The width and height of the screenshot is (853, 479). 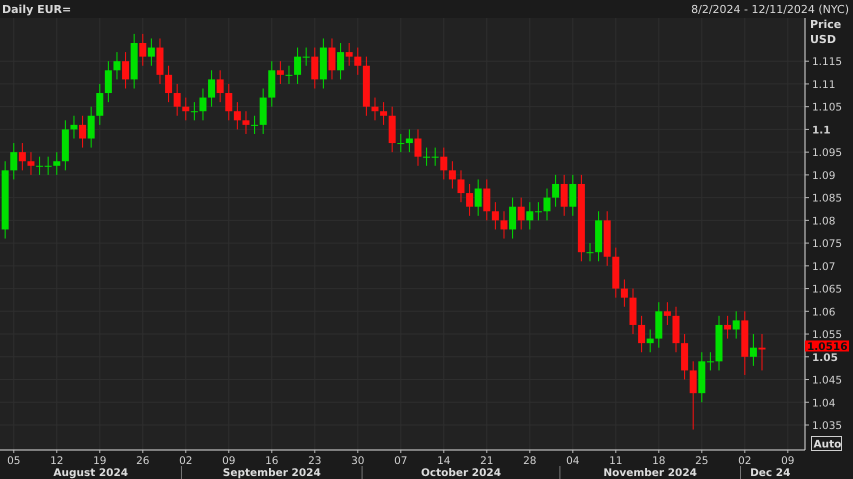 I want to click on axis-tick-label: 25, so click(x=701, y=461).